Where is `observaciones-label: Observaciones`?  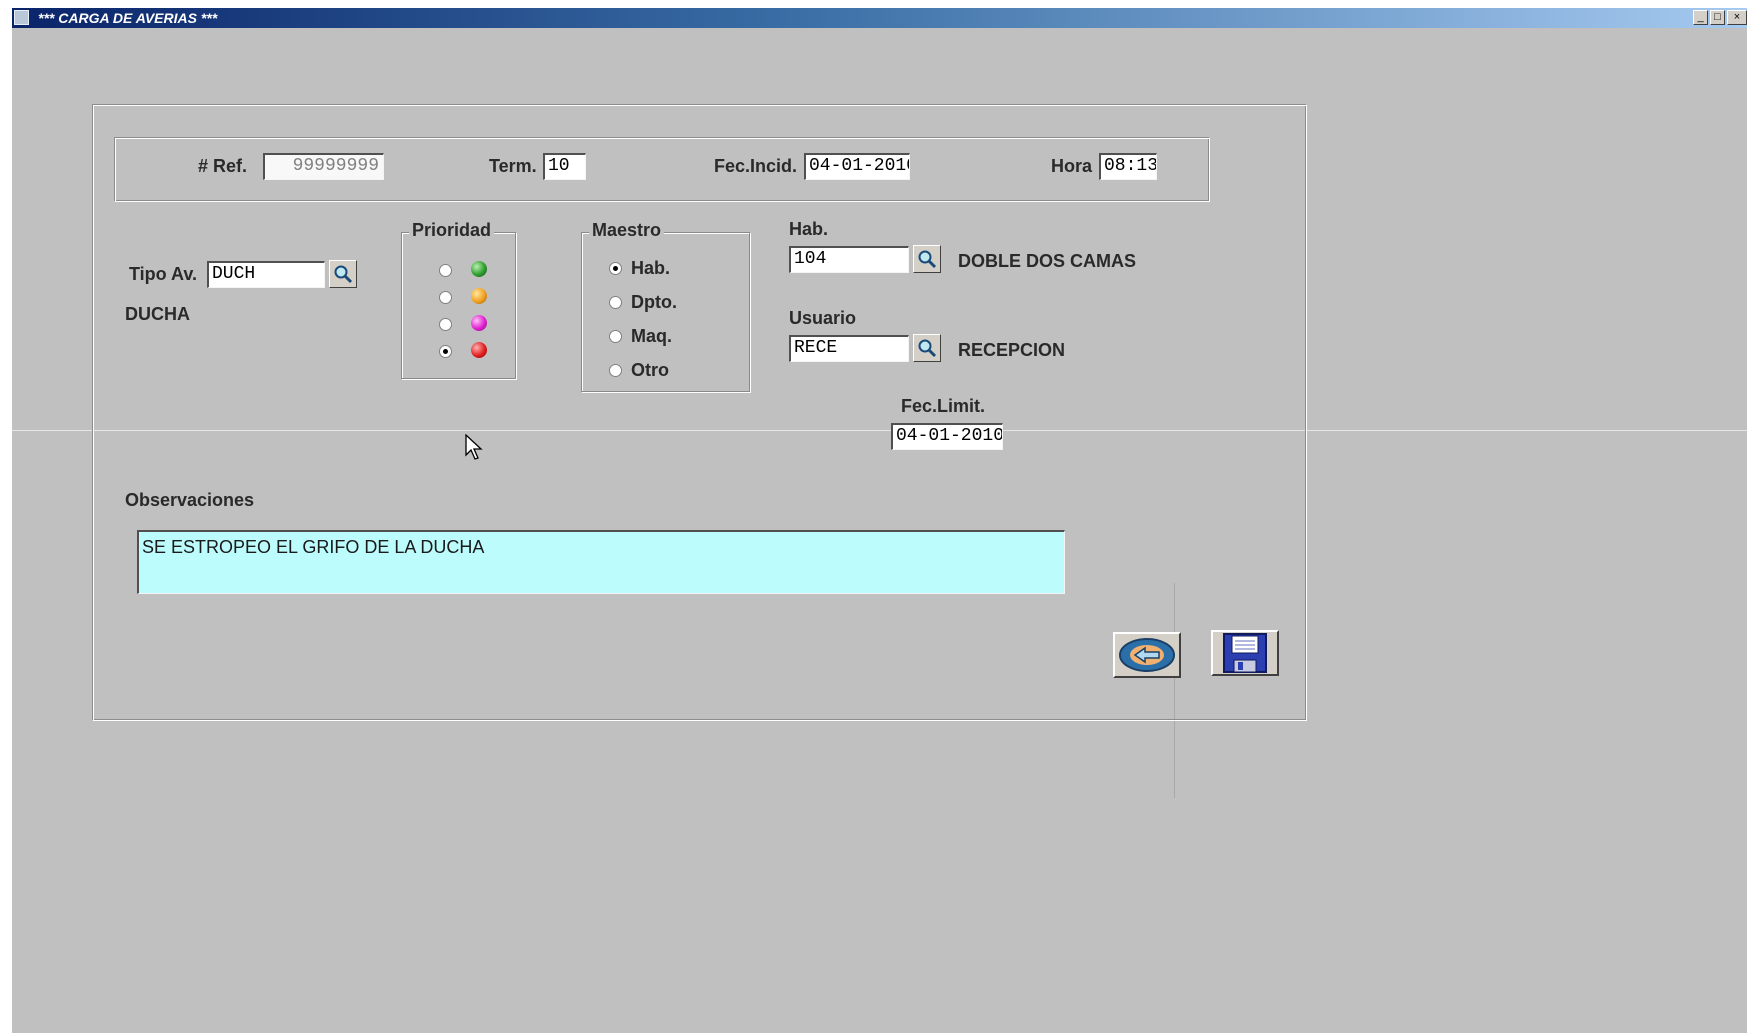
observaciones-label: Observaciones is located at coordinates (190, 500).